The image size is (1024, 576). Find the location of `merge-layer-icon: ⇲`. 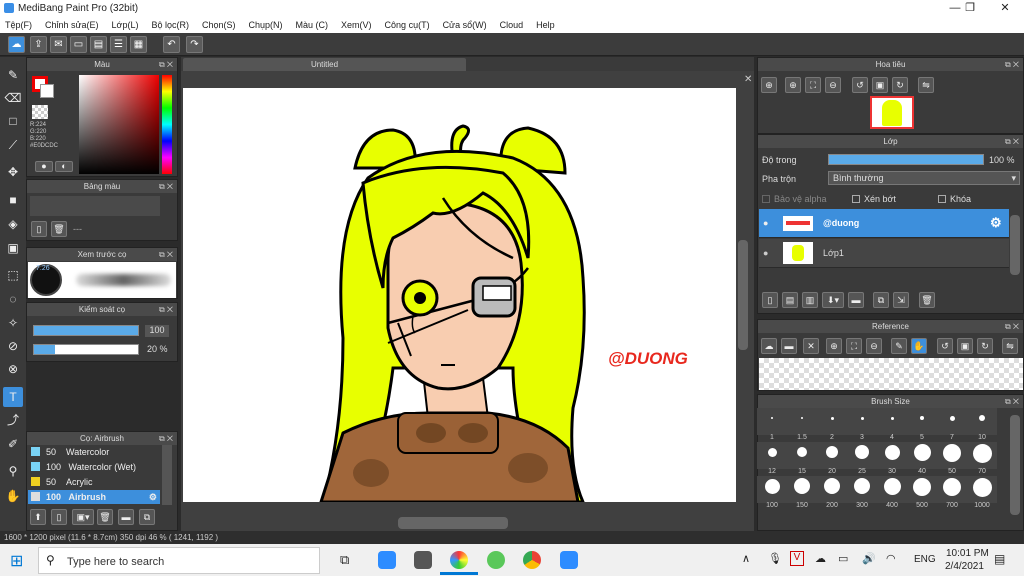

merge-layer-icon: ⇲ is located at coordinates (901, 300).